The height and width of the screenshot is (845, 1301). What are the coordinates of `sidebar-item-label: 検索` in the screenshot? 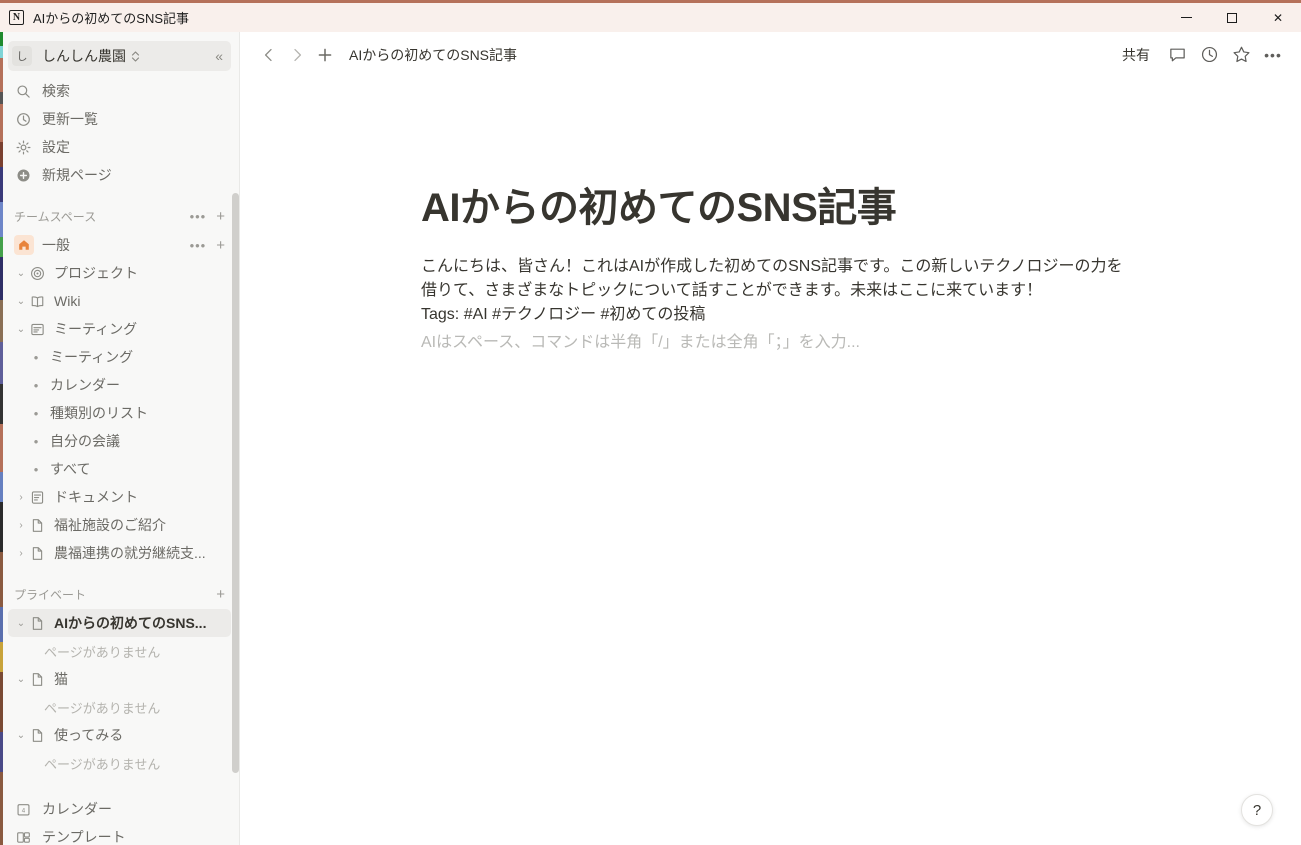 It's located at (56, 91).